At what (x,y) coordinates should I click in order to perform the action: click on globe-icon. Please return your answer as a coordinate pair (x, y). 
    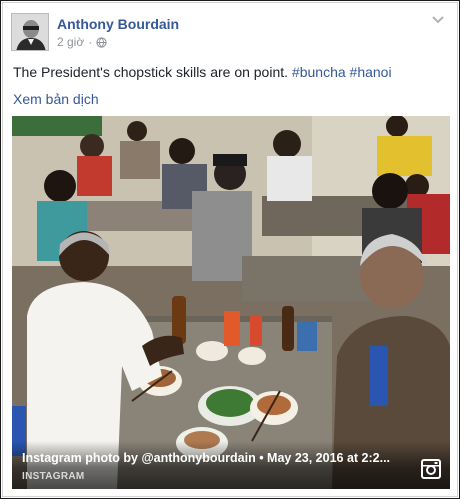
    Looking at the image, I should click on (101, 42).